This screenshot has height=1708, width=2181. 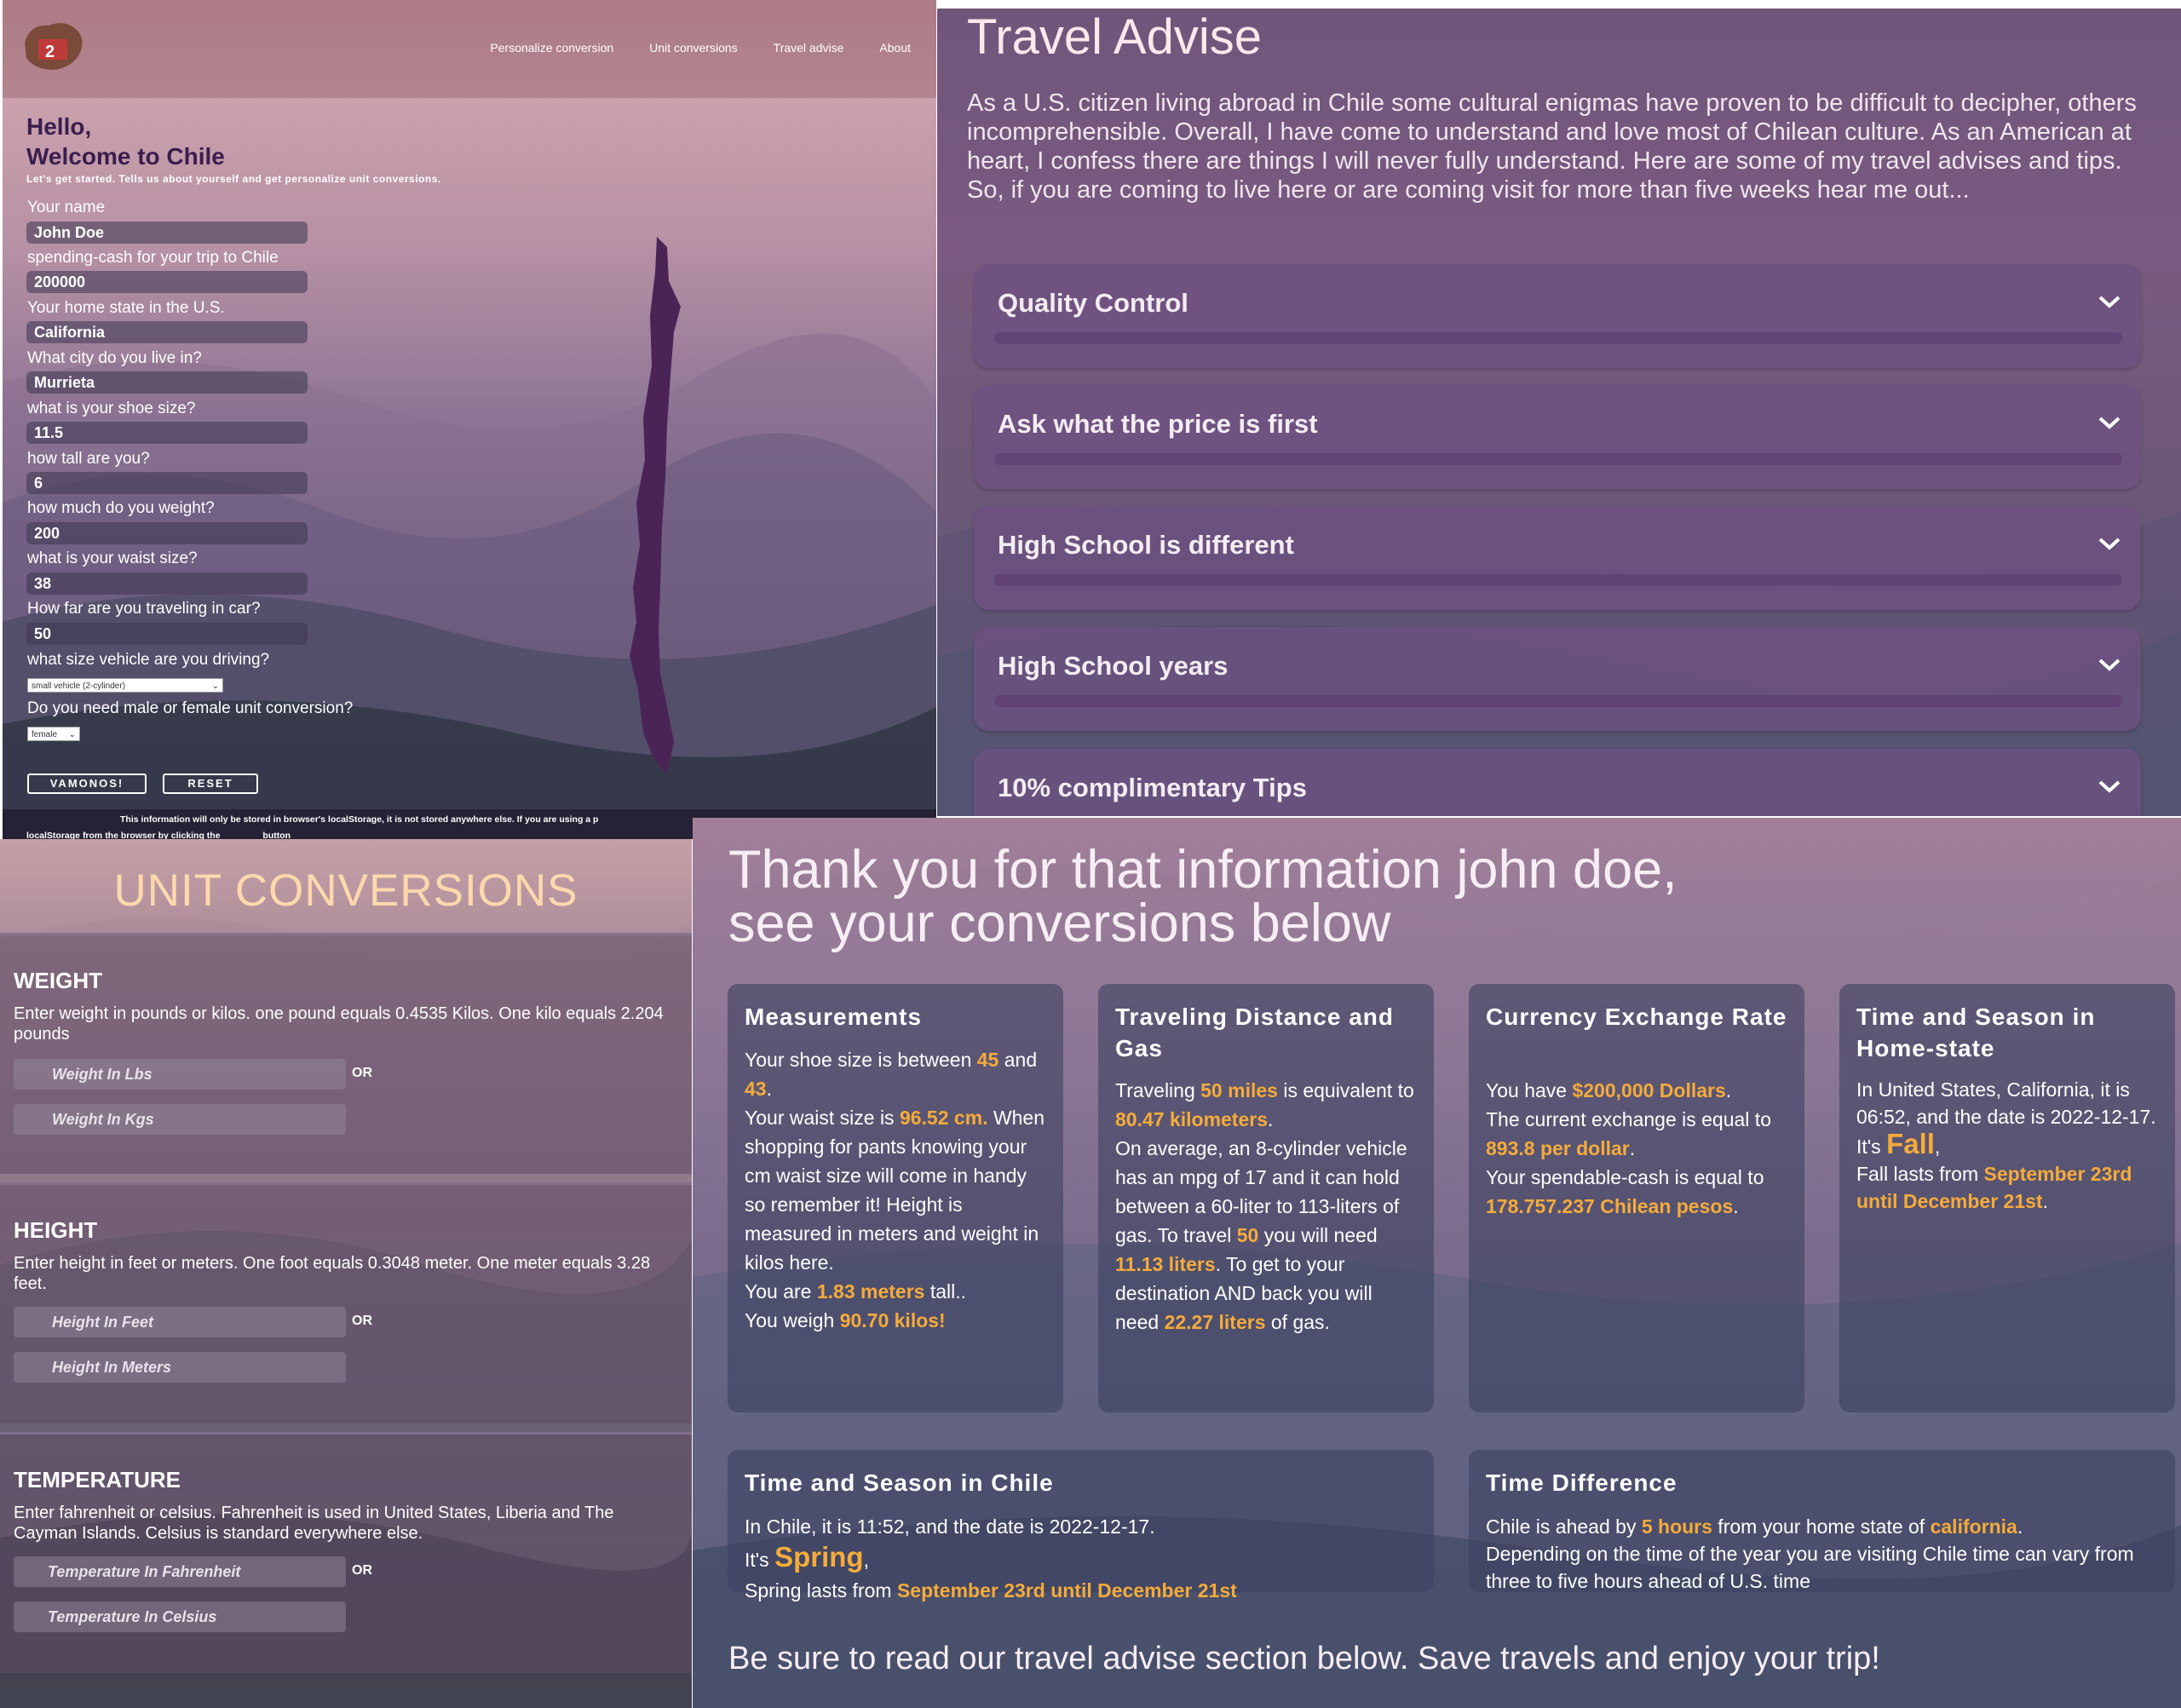 What do you see at coordinates (56, 1230) in the screenshot?
I see `height-heading: HEIGHT` at bounding box center [56, 1230].